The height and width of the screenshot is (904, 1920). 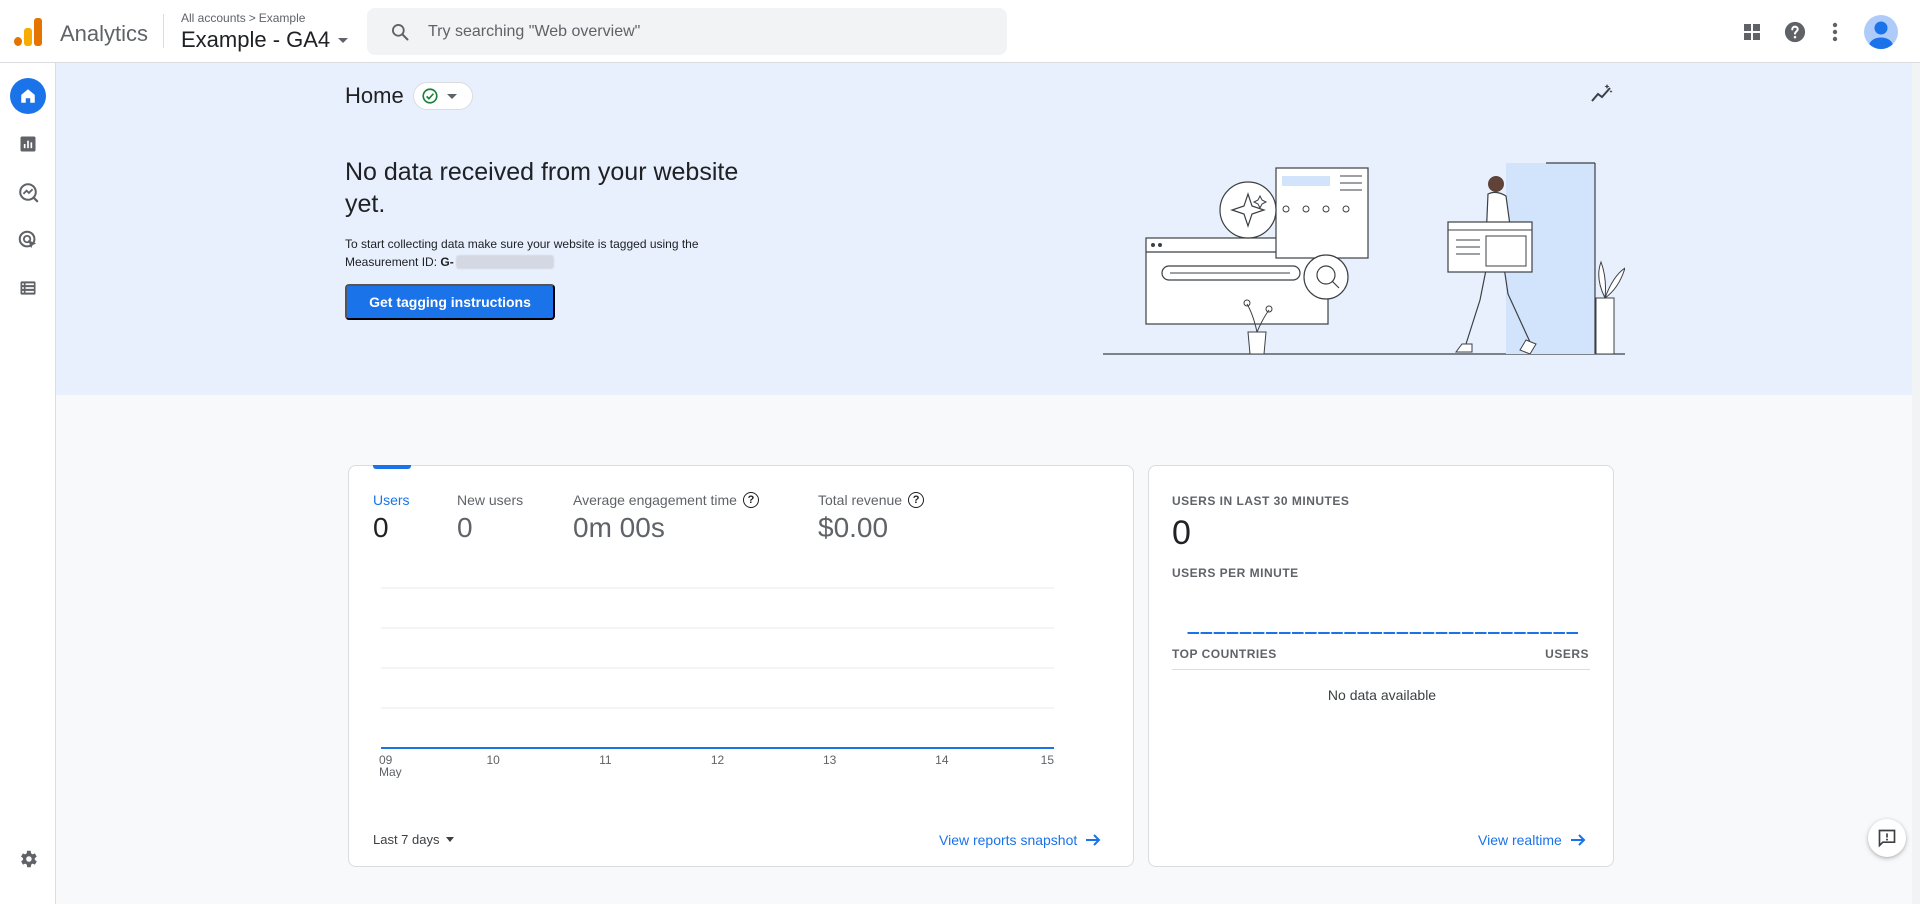 I want to click on nav-admin, so click(x=28, y=859).